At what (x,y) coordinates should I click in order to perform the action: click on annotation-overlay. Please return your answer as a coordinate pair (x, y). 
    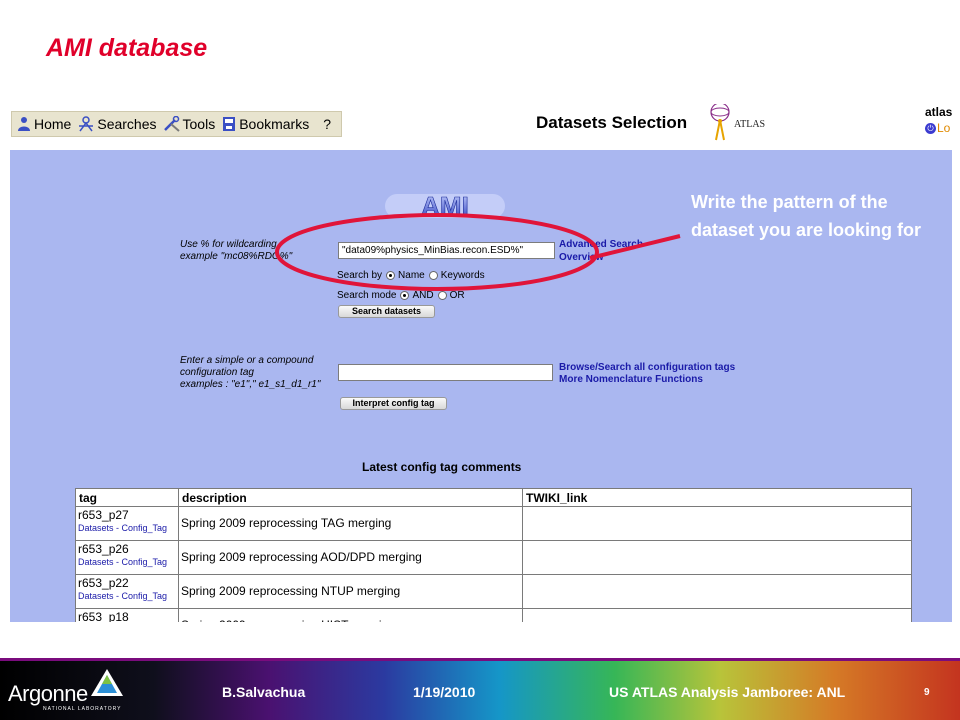
    Looking at the image, I should click on (478, 252).